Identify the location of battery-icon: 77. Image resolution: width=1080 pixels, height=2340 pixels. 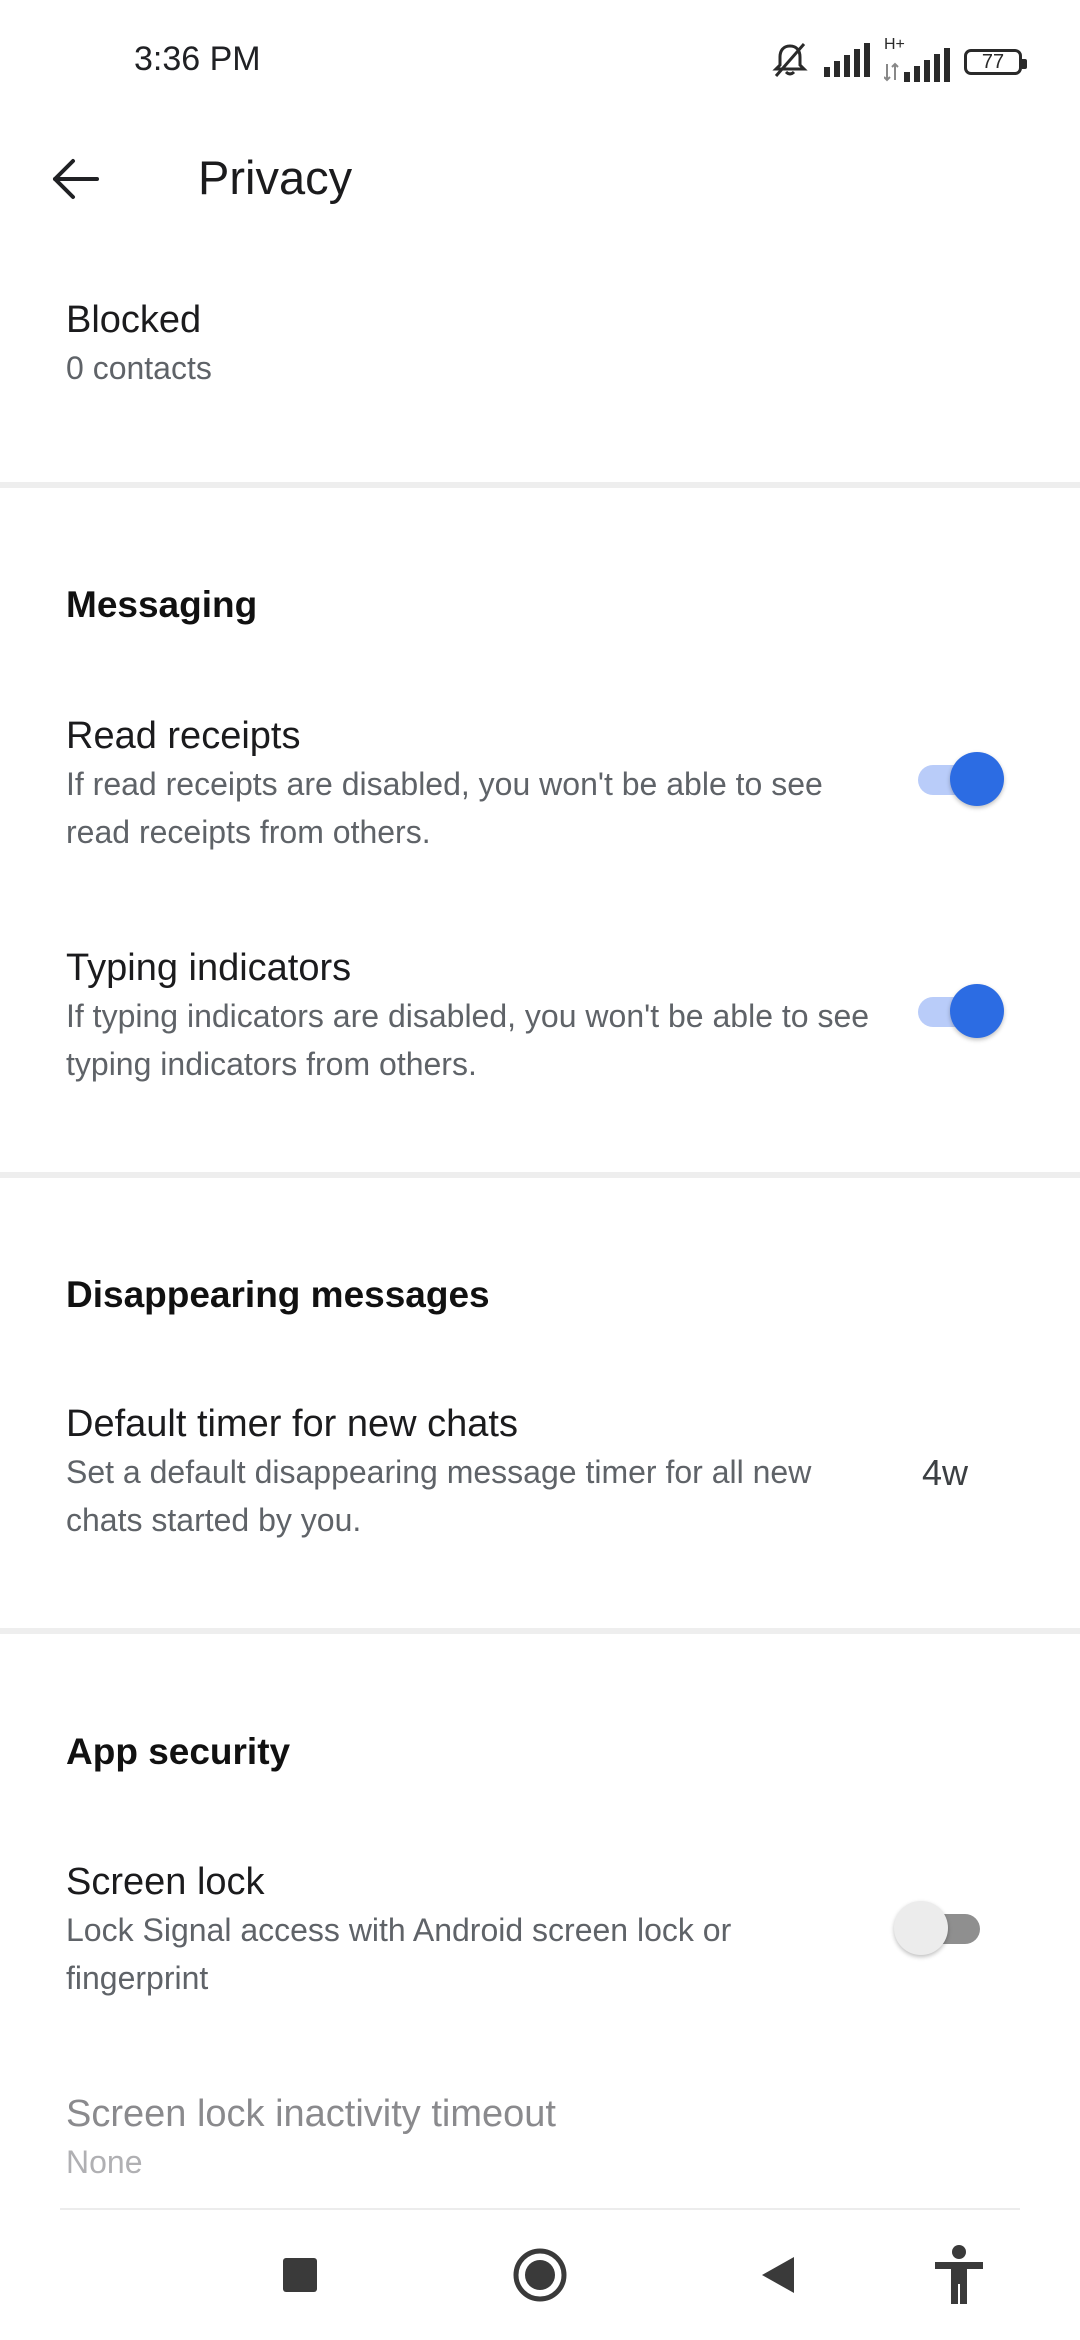
(995, 62).